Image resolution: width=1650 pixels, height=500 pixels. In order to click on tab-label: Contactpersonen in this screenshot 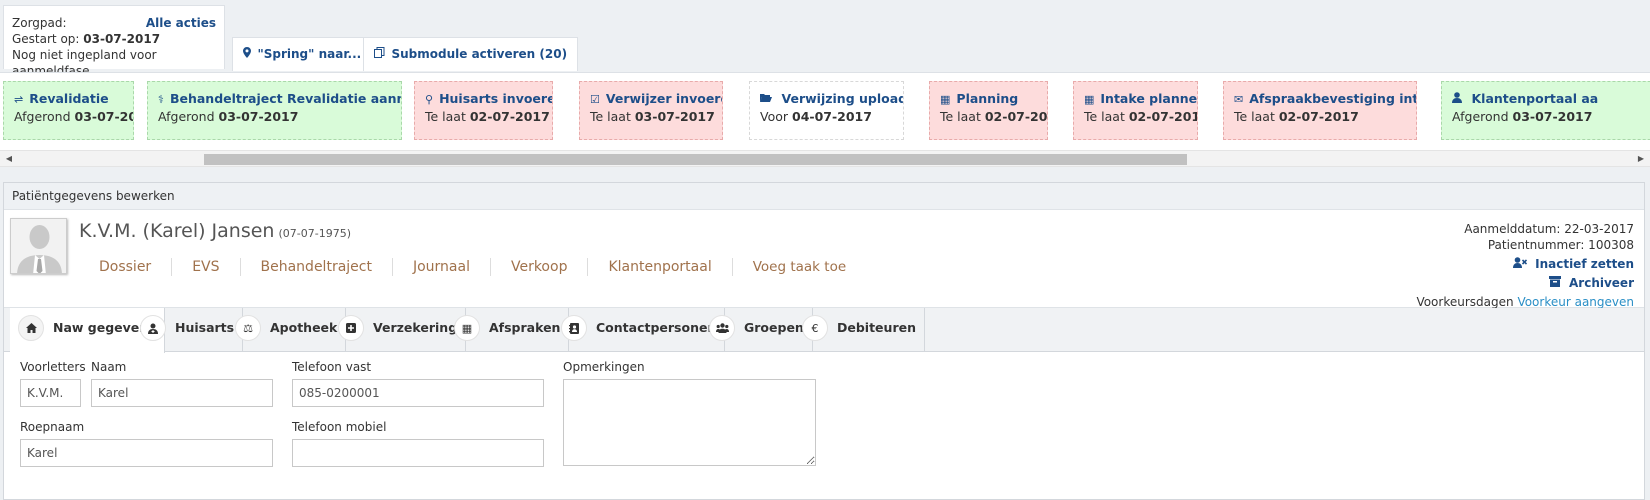, I will do `click(656, 327)`.